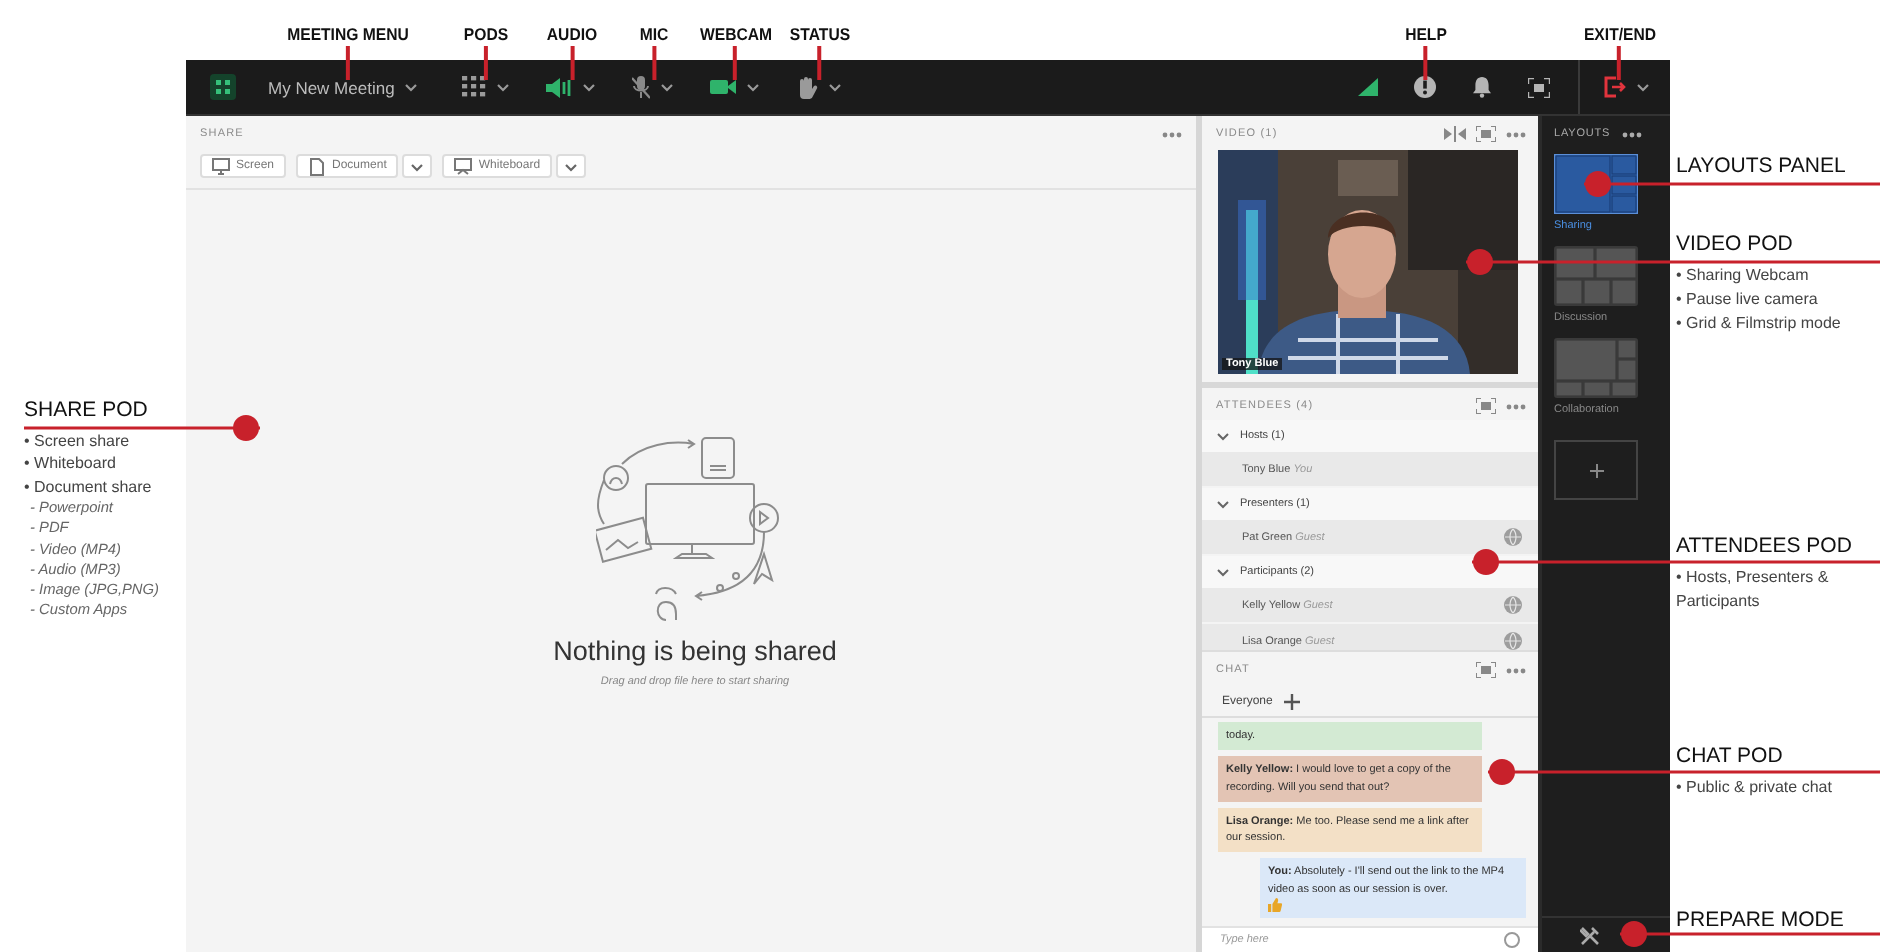  Describe the element at coordinates (1748, 300) in the screenshot. I see `bullet-item: • Pause live camera` at that location.